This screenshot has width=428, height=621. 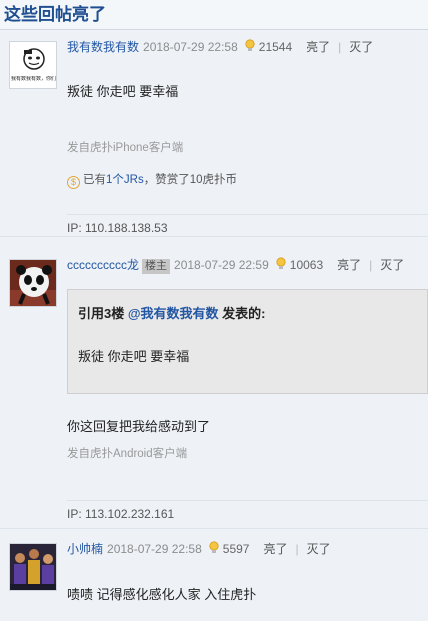 I want to click on username-link: 小帅楠, so click(x=85, y=549).